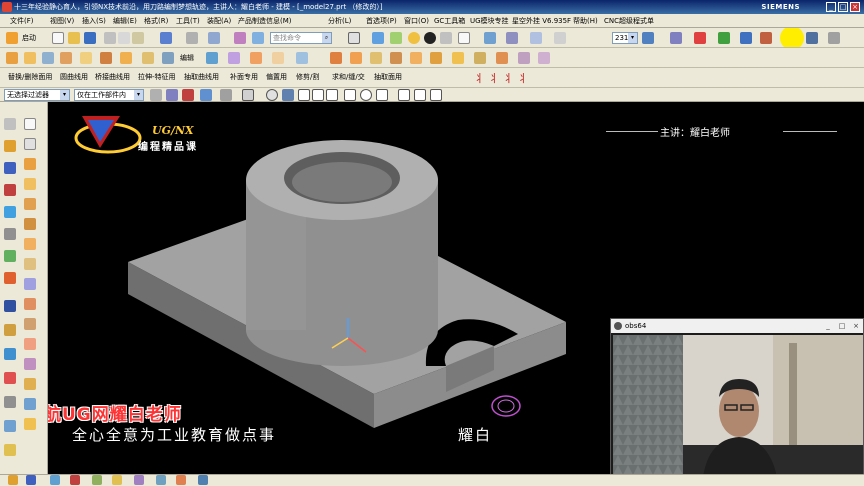 Image resolution: width=864 pixels, height=486 pixels. Describe the element at coordinates (10, 168) in the screenshot. I see `reuse-library-icon` at that location.